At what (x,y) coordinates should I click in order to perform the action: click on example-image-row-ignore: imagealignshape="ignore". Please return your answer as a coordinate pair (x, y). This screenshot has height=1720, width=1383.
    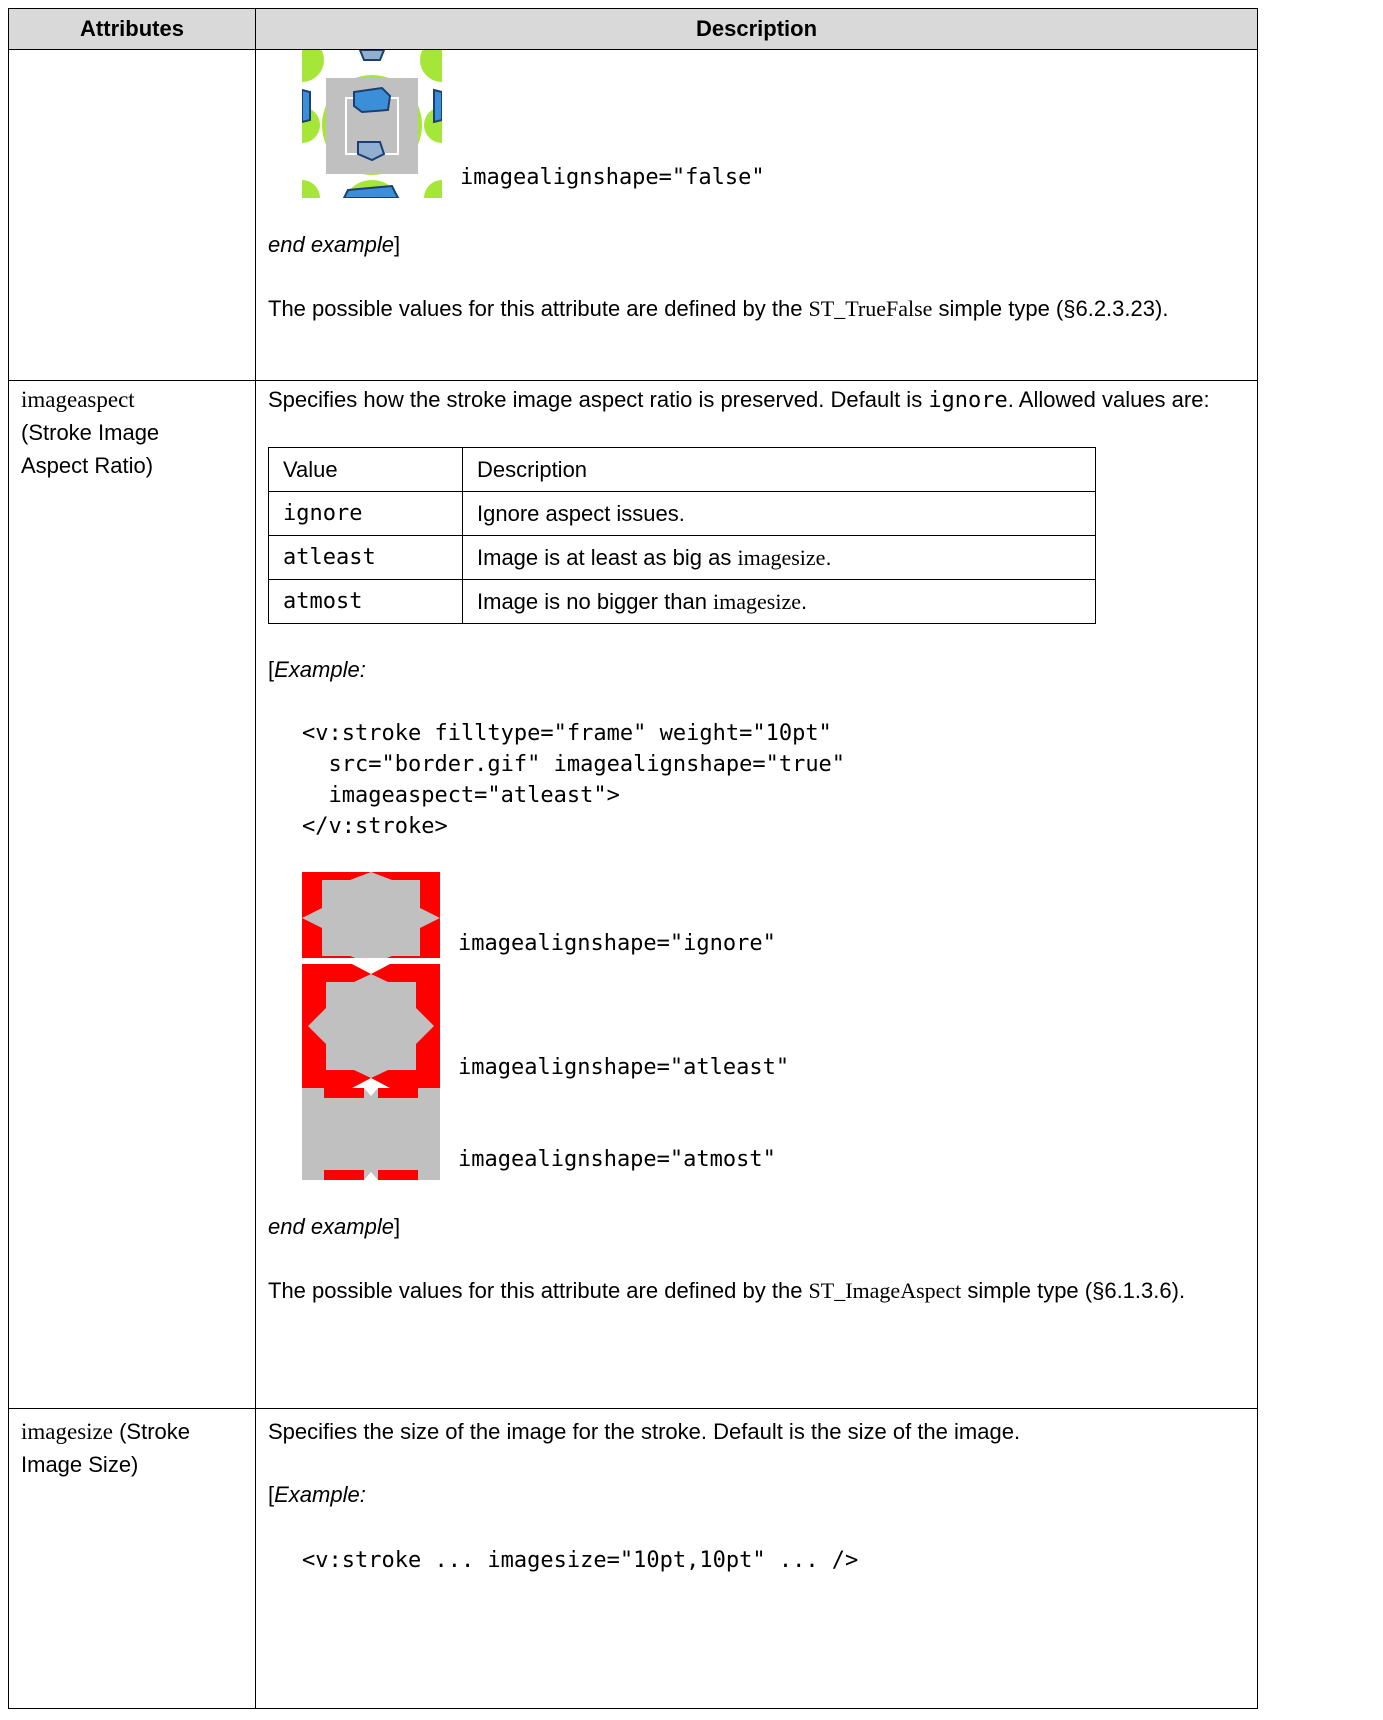
    Looking at the image, I should click on (773, 918).